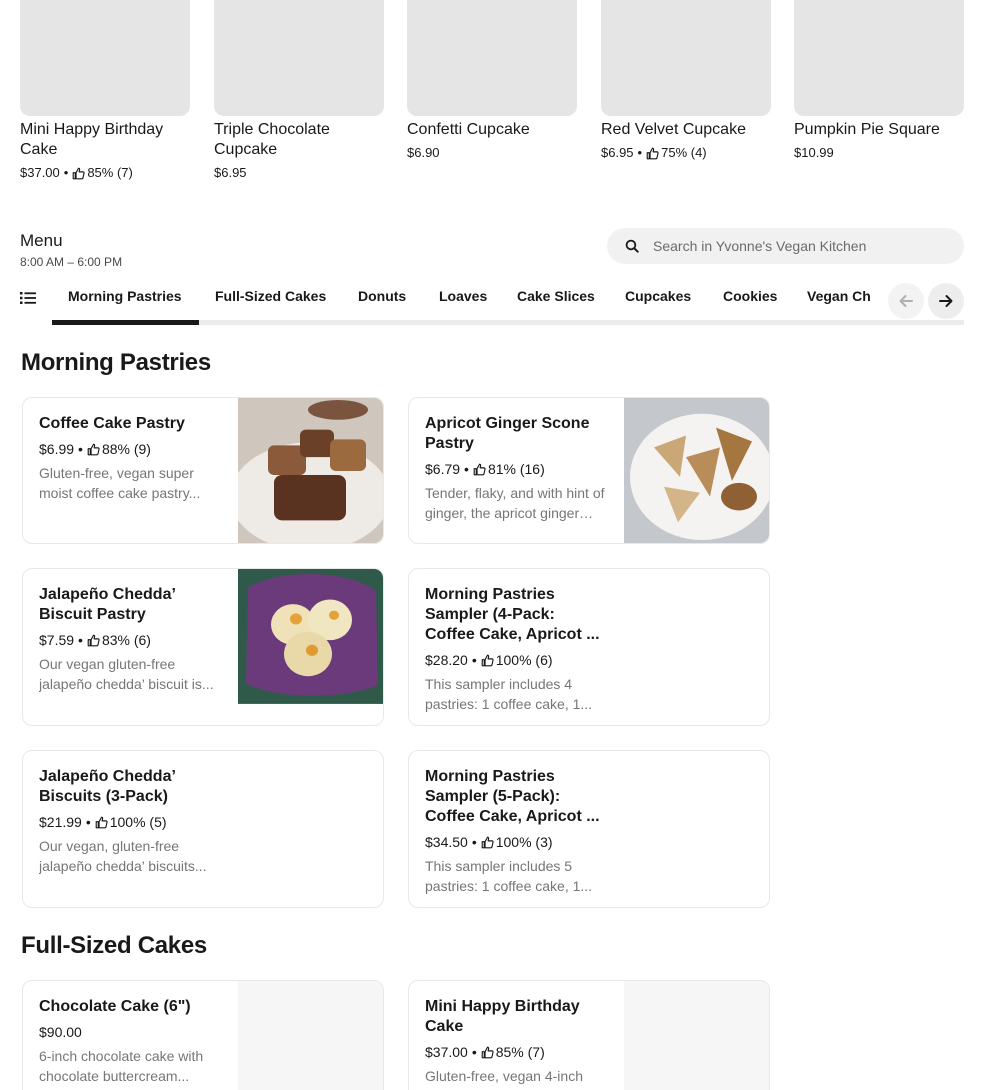 Image resolution: width=984 pixels, height=1090 pixels. Describe the element at coordinates (507, 433) in the screenshot. I see `item-name: Apricot Ginger Scone Pastry` at that location.